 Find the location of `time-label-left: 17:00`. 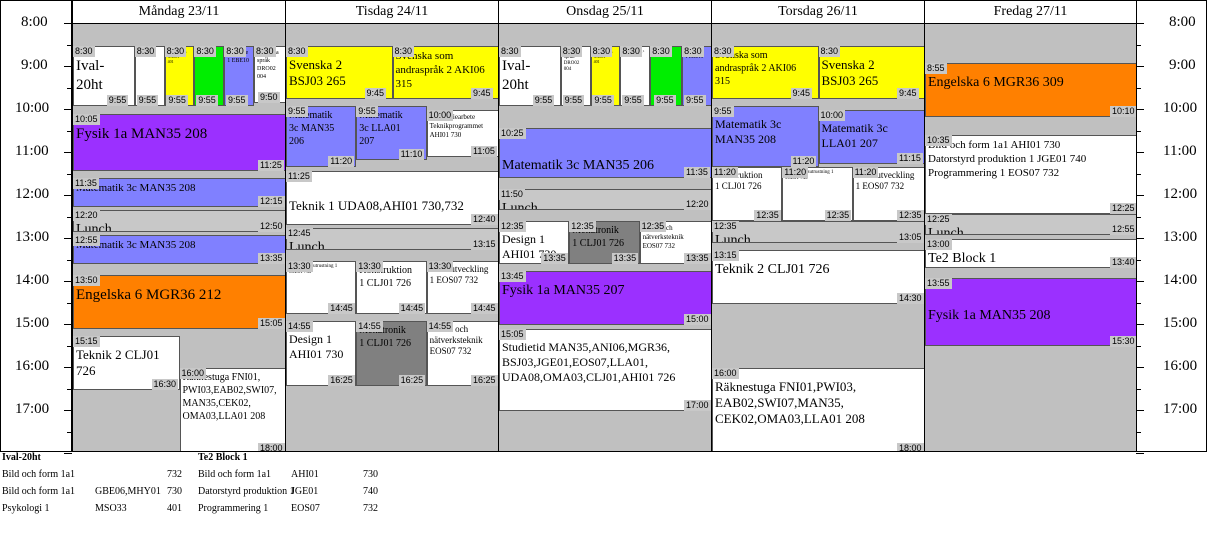

time-label-left: 17:00 is located at coordinates (32, 409).